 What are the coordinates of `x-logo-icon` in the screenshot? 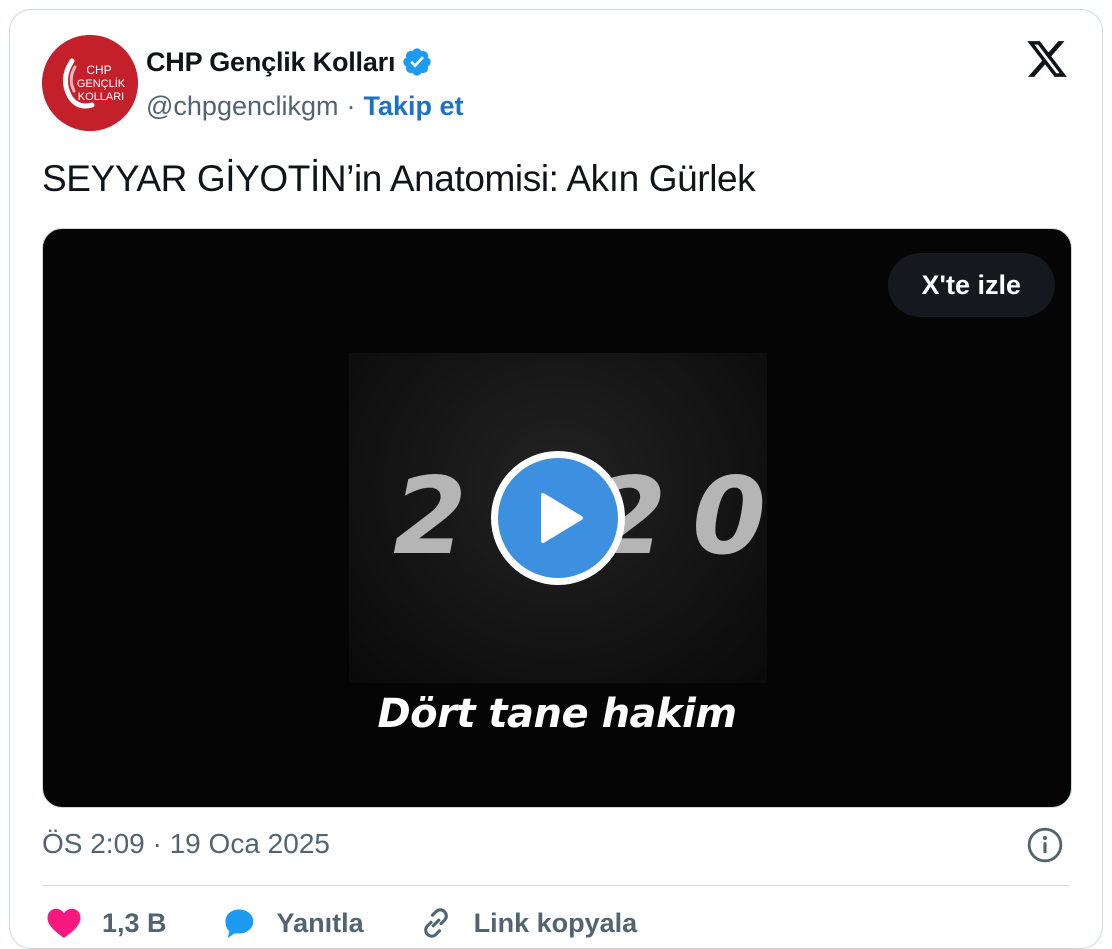 It's located at (1047, 59).